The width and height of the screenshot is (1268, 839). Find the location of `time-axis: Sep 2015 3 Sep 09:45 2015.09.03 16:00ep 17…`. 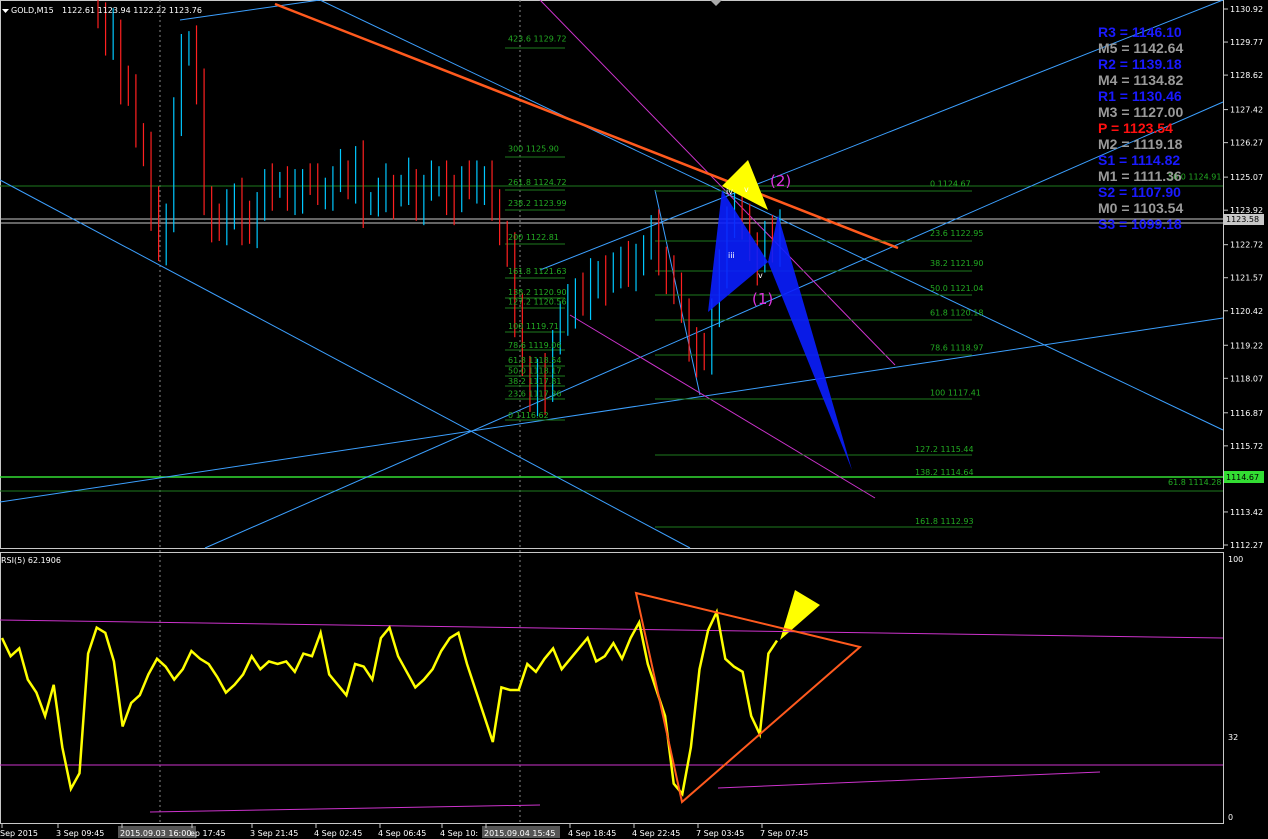

time-axis: Sep 2015 3 Sep 09:45 2015.09.03 16:00ep 17… is located at coordinates (404, 831).